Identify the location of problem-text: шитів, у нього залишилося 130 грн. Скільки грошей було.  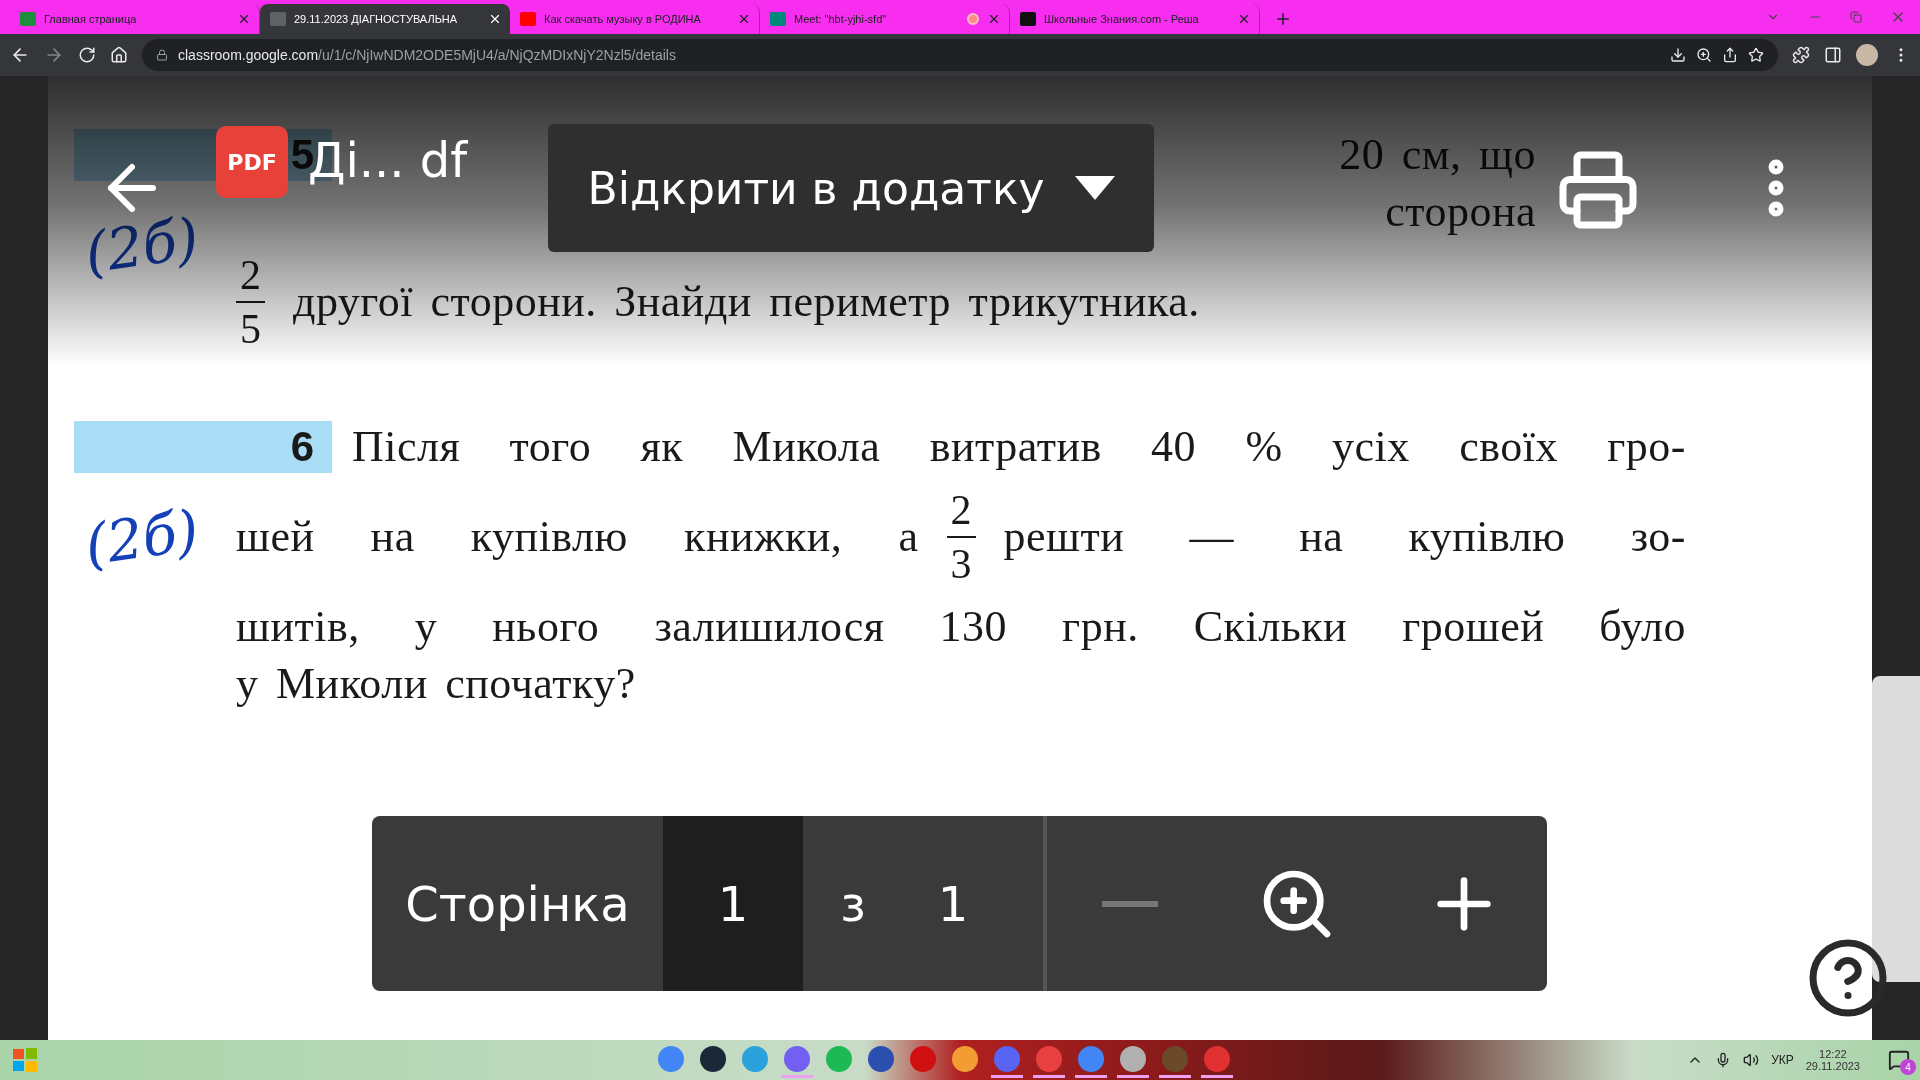
(961, 626).